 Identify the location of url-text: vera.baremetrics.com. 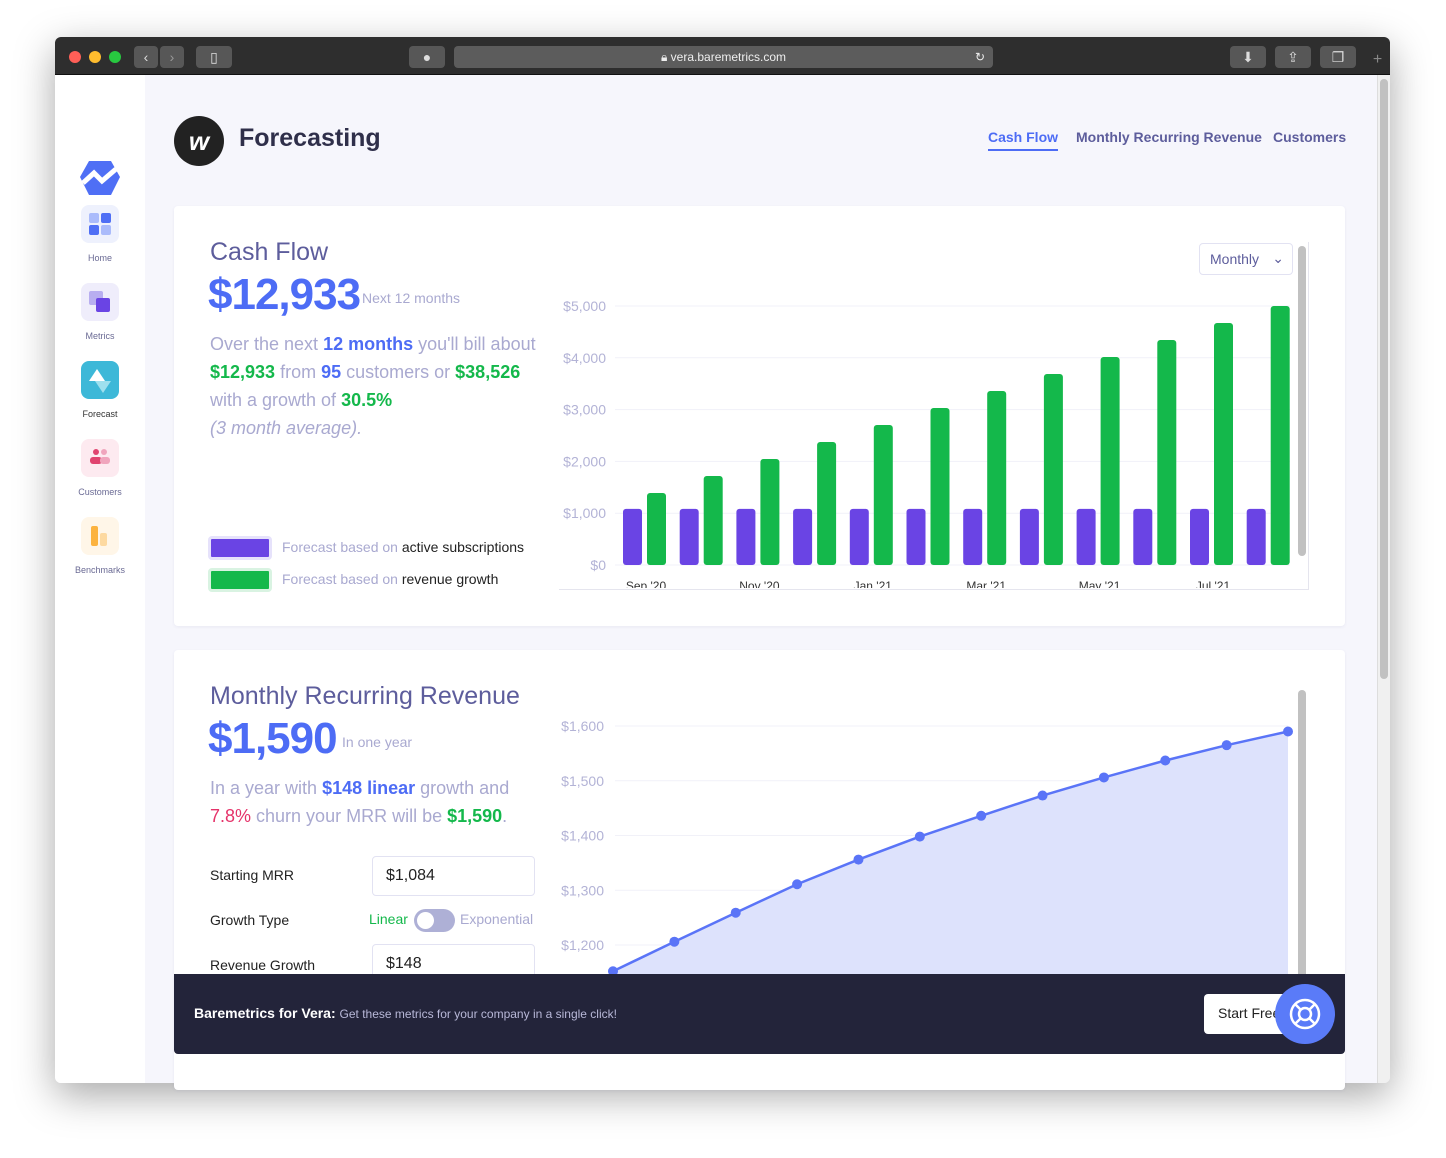
(728, 57).